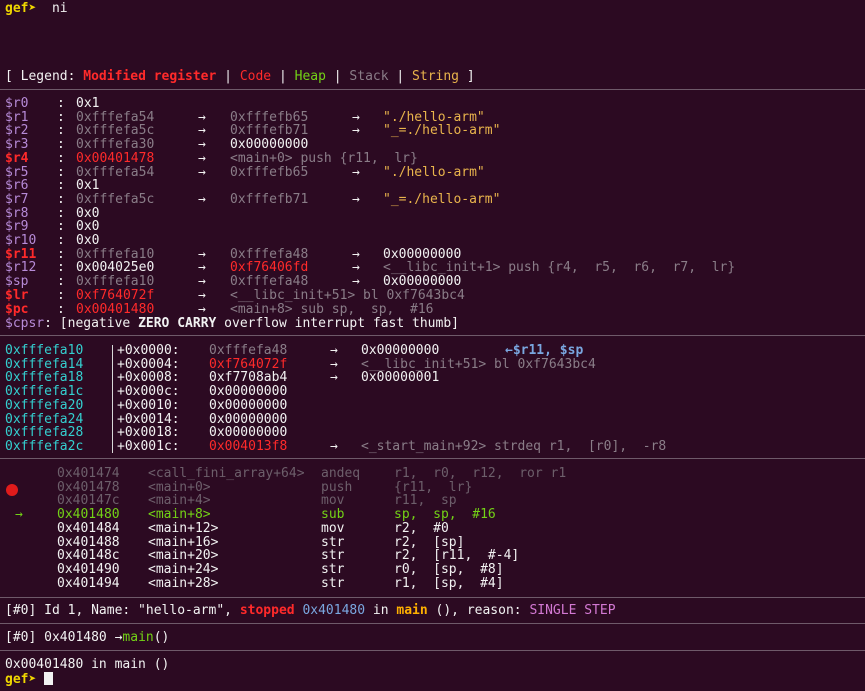 This screenshot has height=691, width=865. What do you see at coordinates (432, 570) in the screenshot?
I see `code-row: 0x401490 <main+24> str r0, [sp, #8]` at bounding box center [432, 570].